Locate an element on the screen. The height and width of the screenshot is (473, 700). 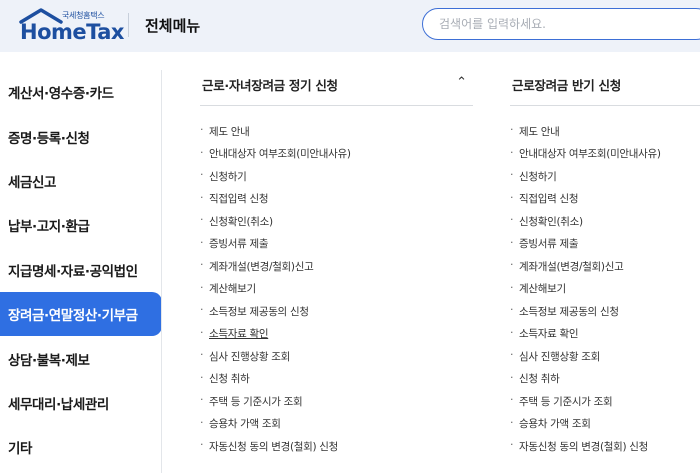
hometax-logo: 국세청홈택스 HomeTax is located at coordinates (71, 26).